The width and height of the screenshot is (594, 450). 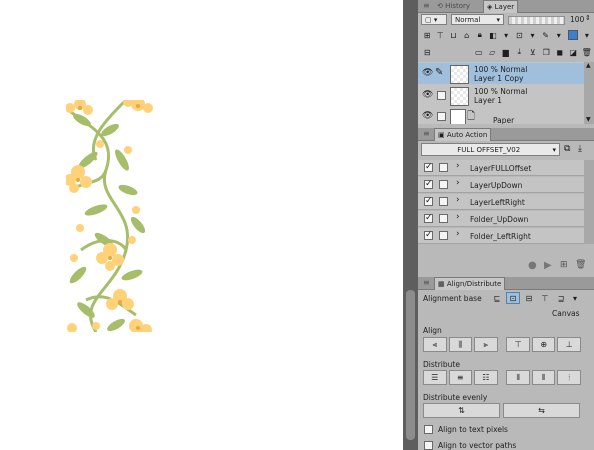 I want to click on align-selection-icon: ⊑, so click(x=497, y=298).